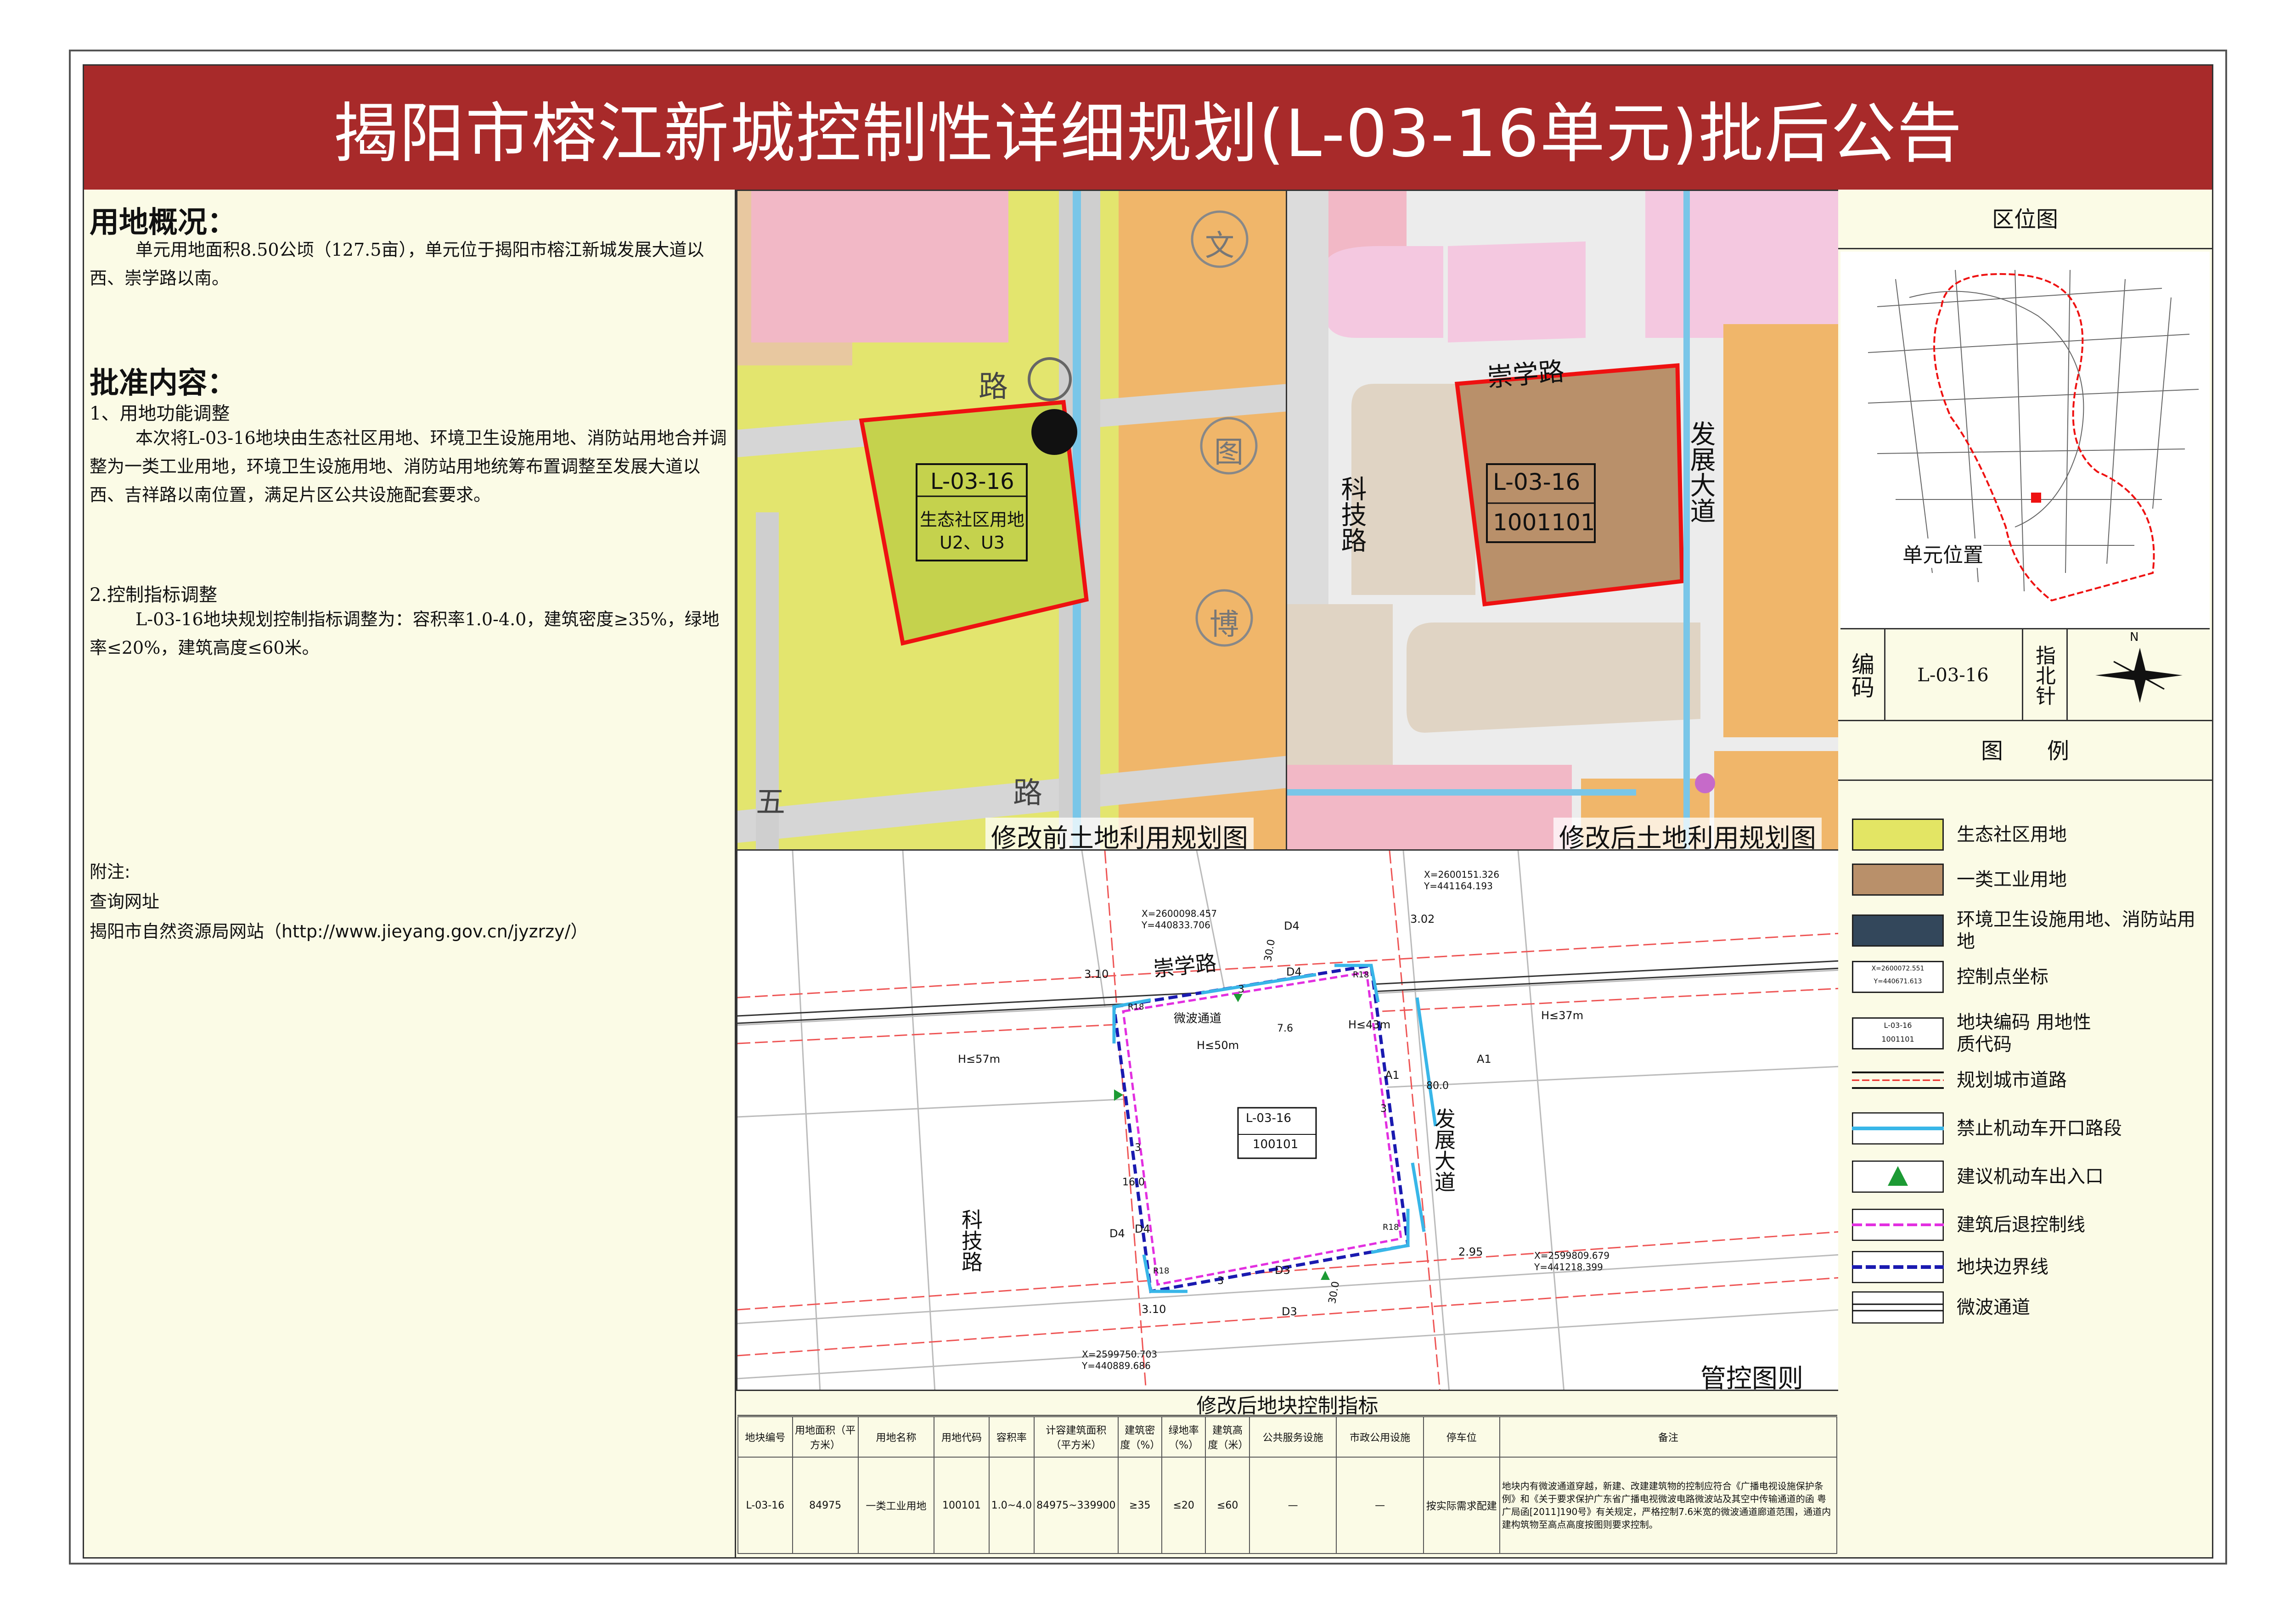 Image resolution: width=2296 pixels, height=1621 pixels. I want to click on td-municipal: —, so click(1380, 1505).